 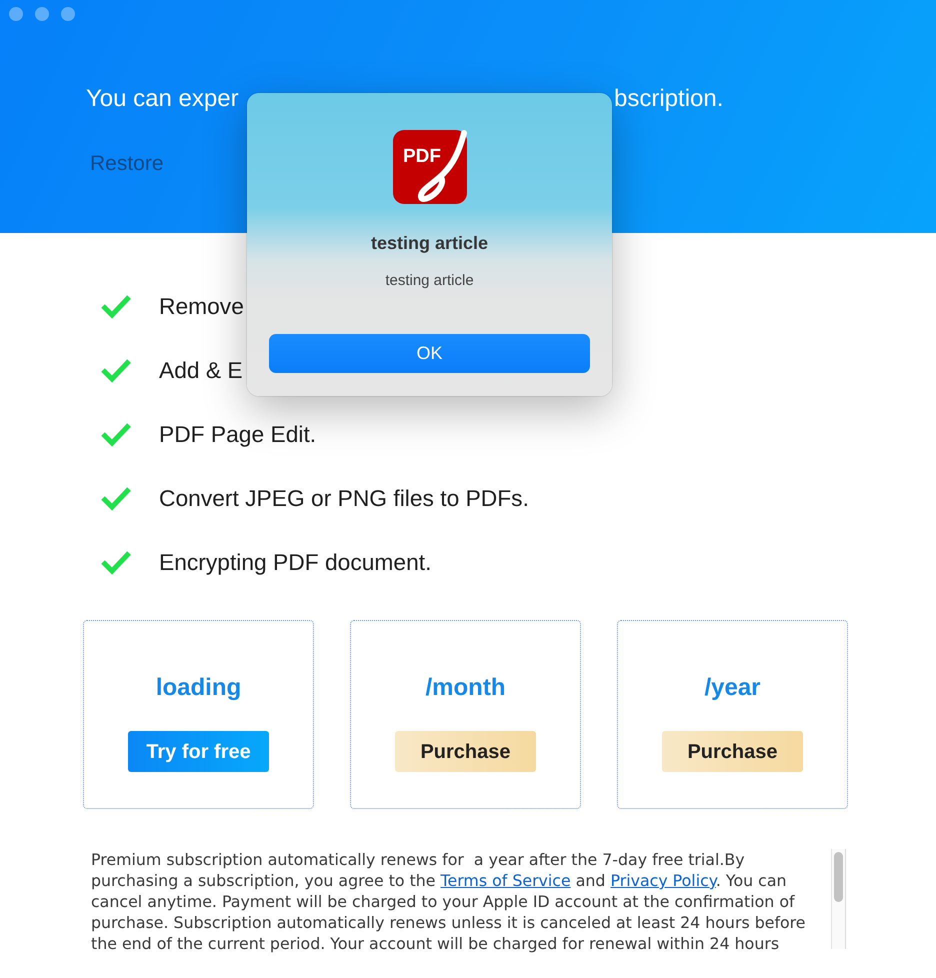 I want to click on plan-title: /month, so click(x=466, y=688).